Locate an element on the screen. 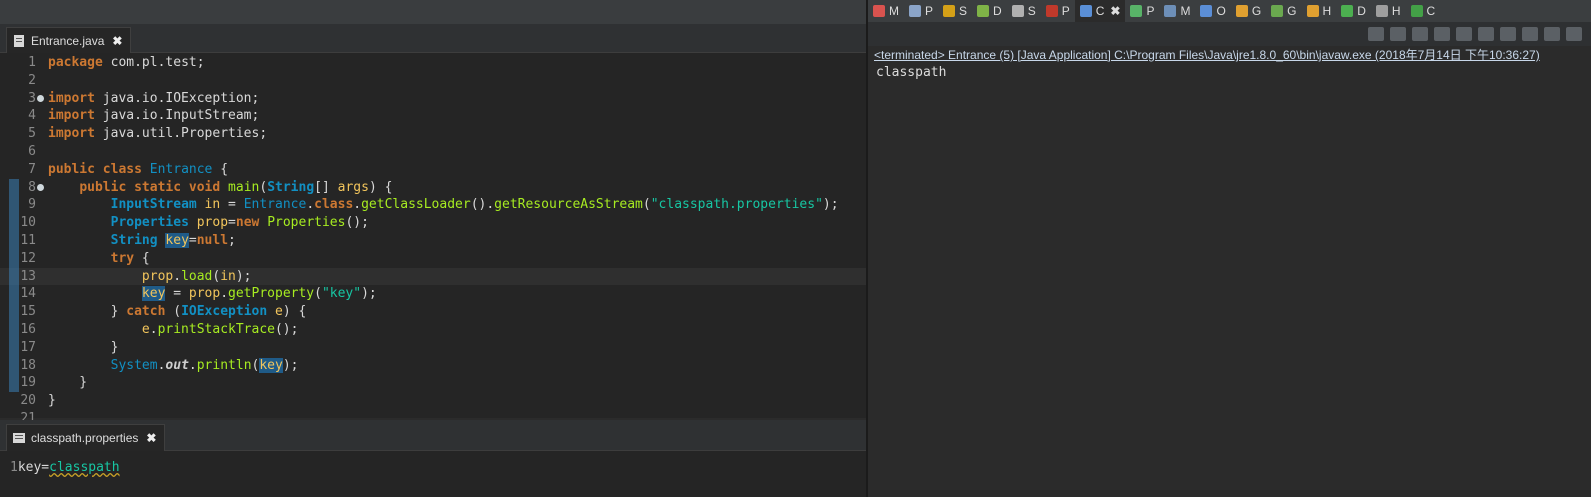 This screenshot has width=1591, height=497. code-line: 1 package com.pl.test; is located at coordinates (433, 63).